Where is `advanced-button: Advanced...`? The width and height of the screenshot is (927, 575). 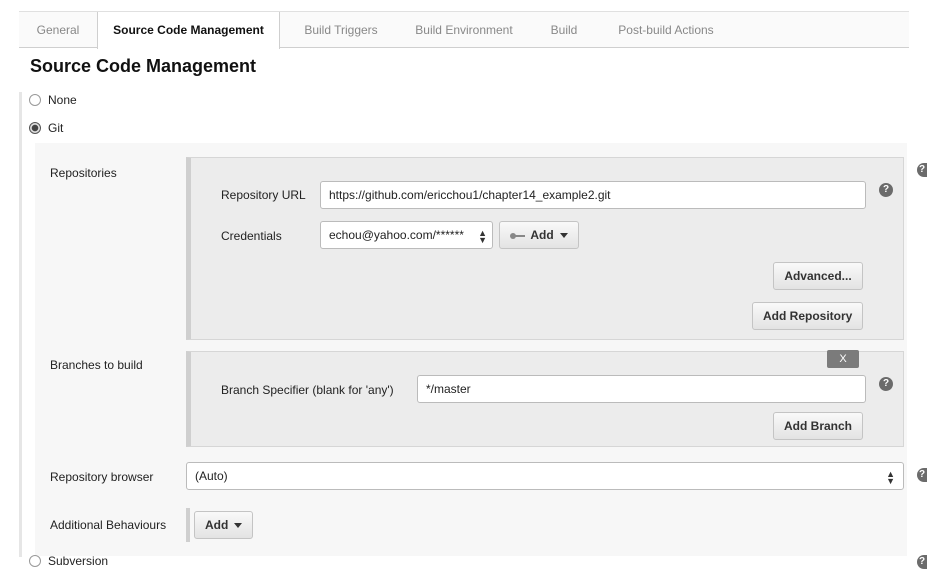
advanced-button: Advanced... is located at coordinates (818, 276).